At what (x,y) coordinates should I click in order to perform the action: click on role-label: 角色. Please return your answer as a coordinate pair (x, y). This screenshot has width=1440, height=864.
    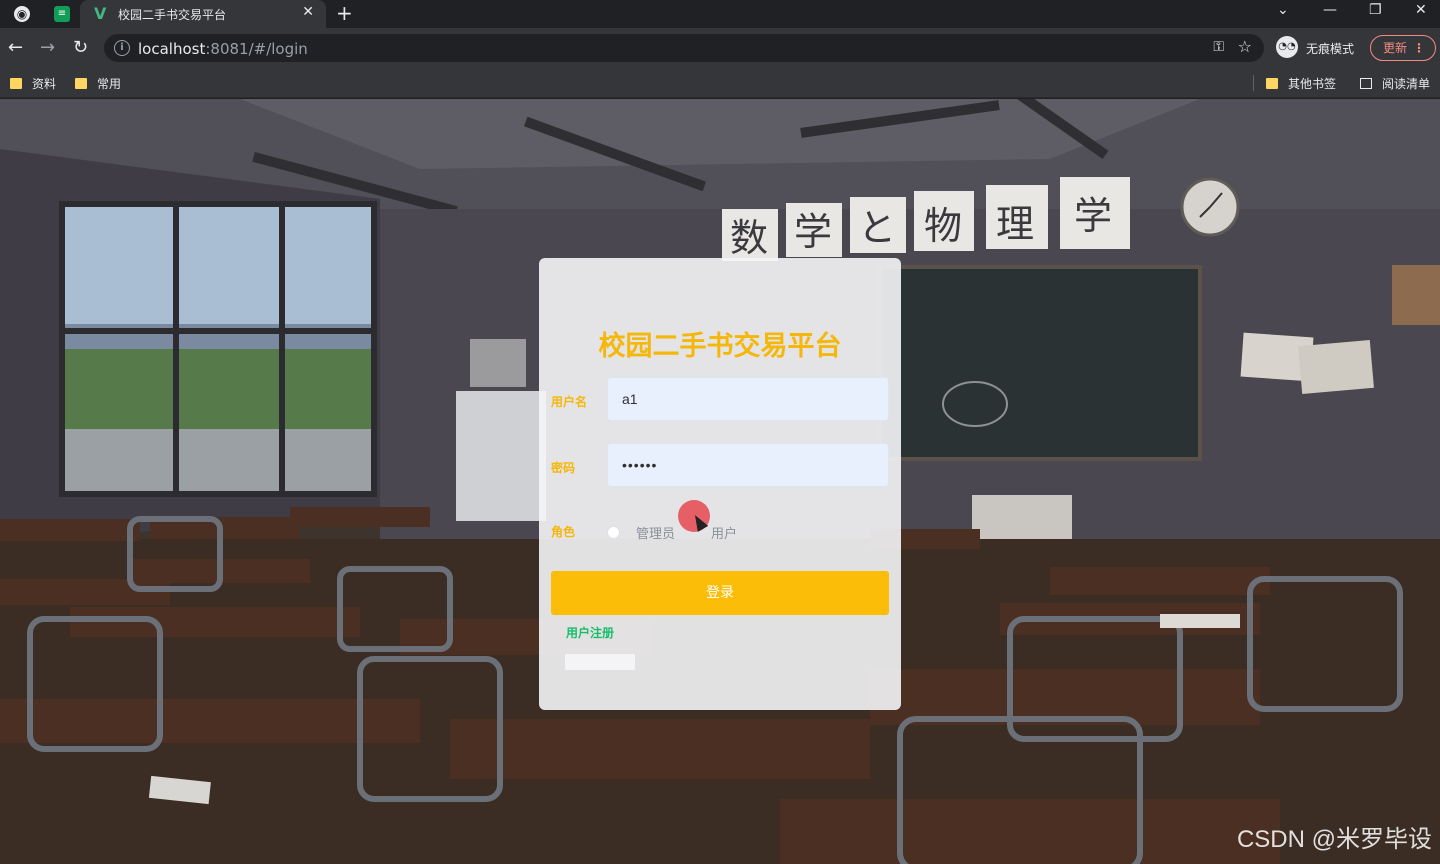
    Looking at the image, I should click on (563, 532).